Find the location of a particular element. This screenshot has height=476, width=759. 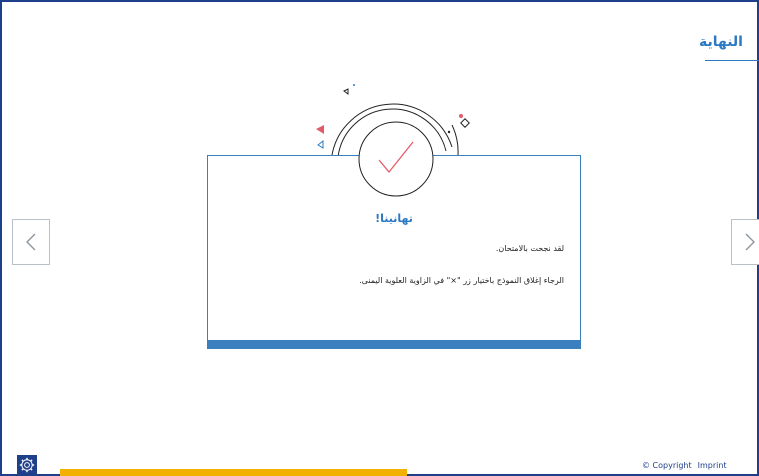

result-message: لقد نجحت بالامتحان. is located at coordinates (529, 248).